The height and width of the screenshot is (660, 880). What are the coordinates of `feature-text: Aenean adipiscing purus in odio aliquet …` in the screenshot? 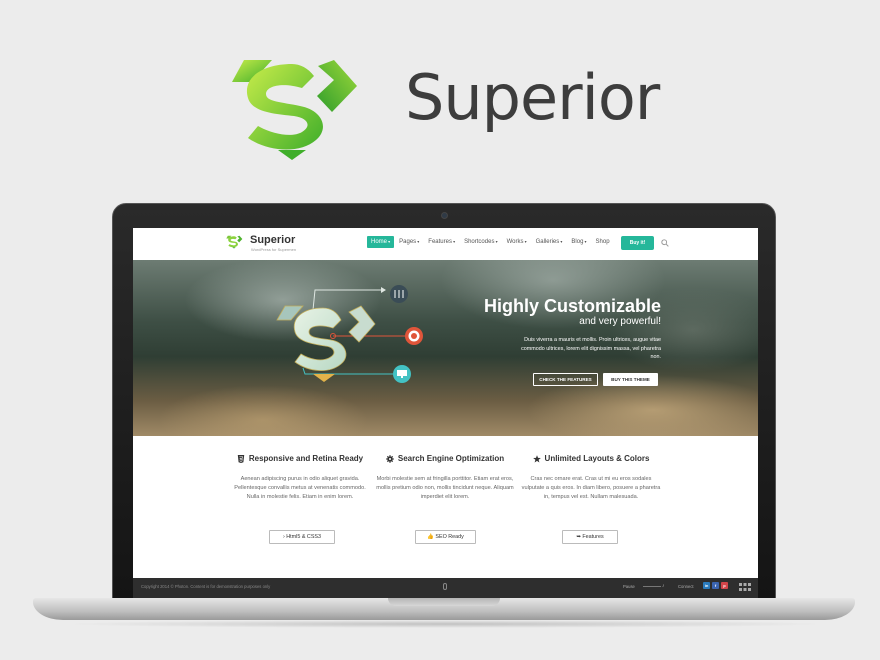 It's located at (300, 488).